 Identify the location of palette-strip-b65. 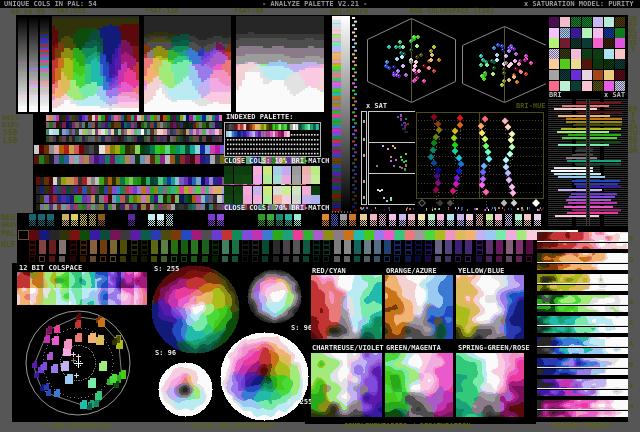
(134, 118).